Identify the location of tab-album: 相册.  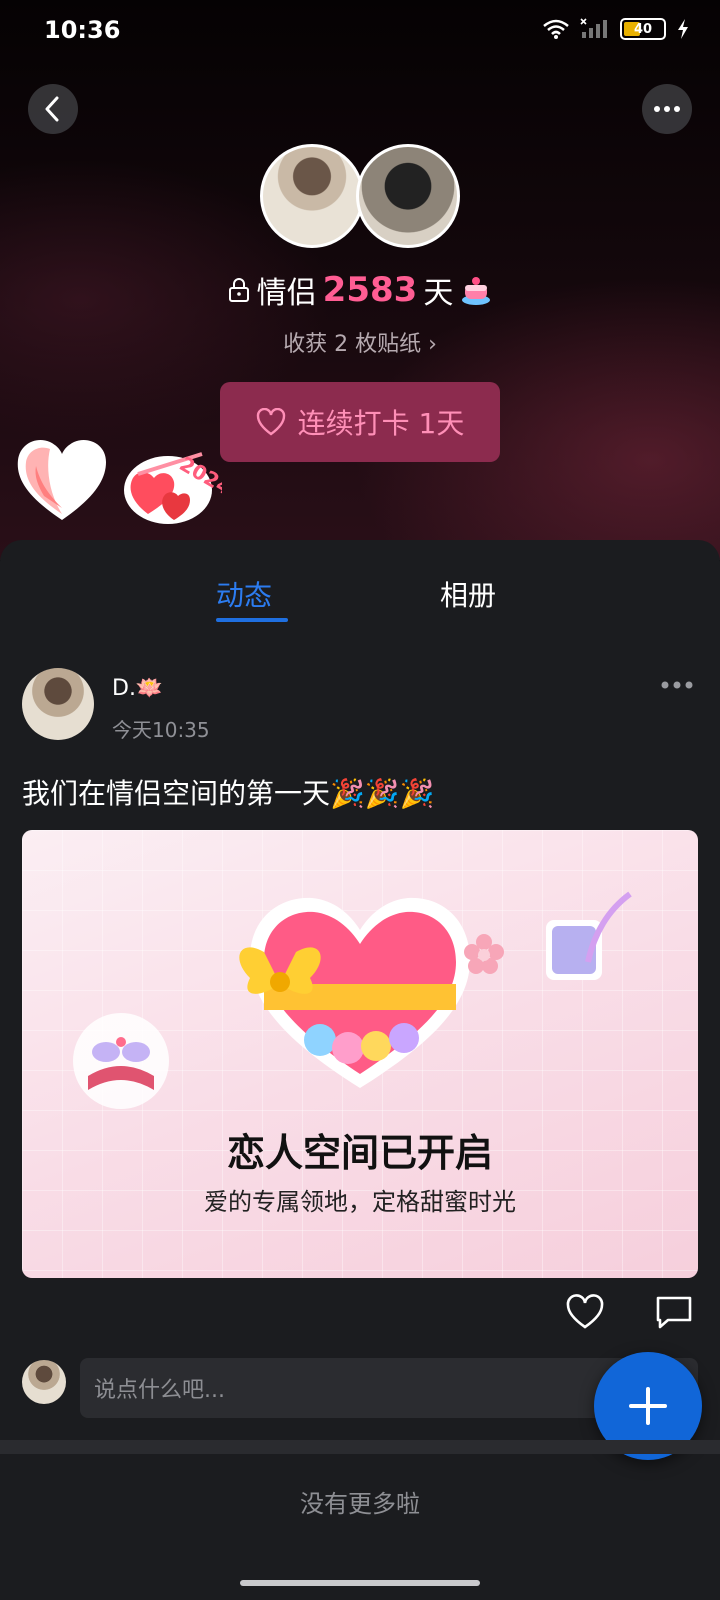
(468, 594).